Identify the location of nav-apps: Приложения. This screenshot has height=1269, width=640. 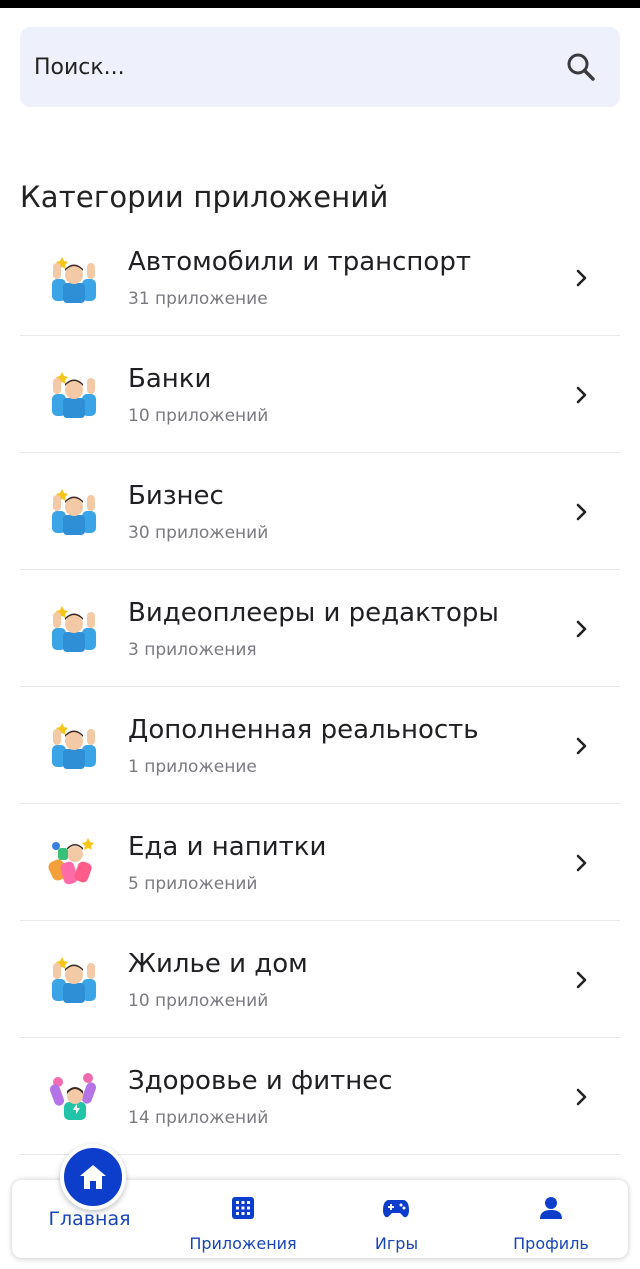
(243, 1219).